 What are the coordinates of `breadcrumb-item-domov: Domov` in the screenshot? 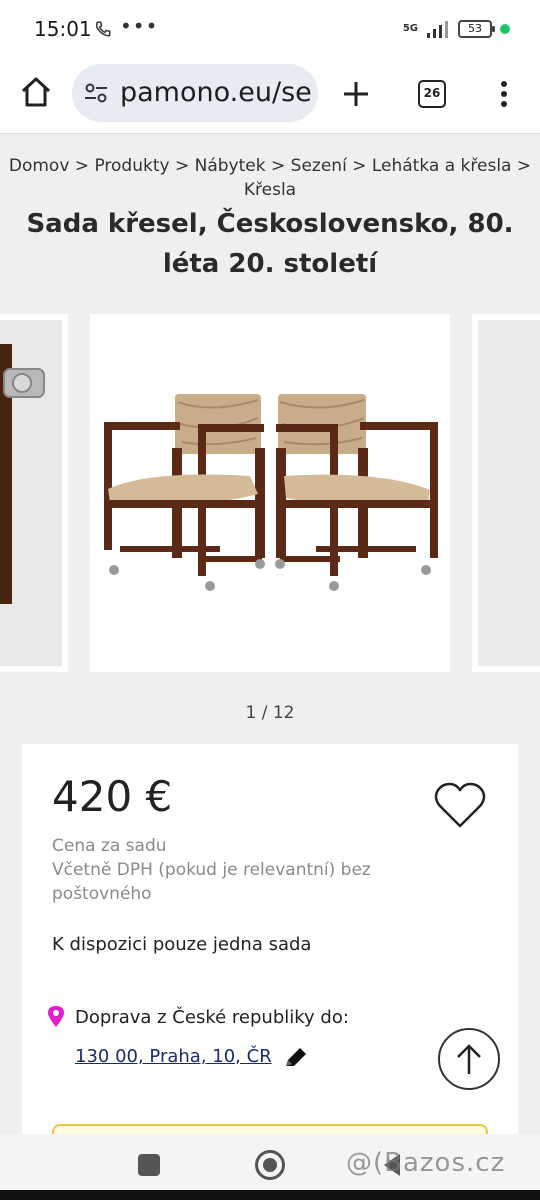 It's located at (39, 166).